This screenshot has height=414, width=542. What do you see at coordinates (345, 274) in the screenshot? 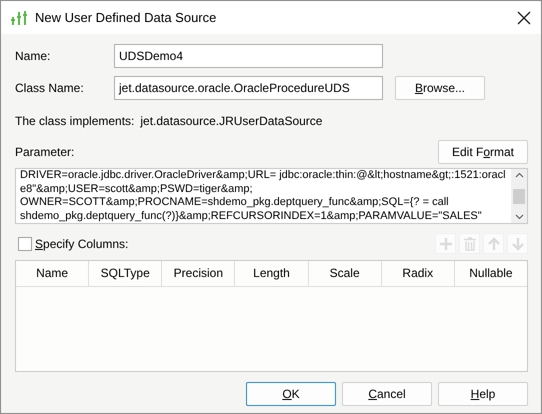
I see `column-header: Scale` at bounding box center [345, 274].